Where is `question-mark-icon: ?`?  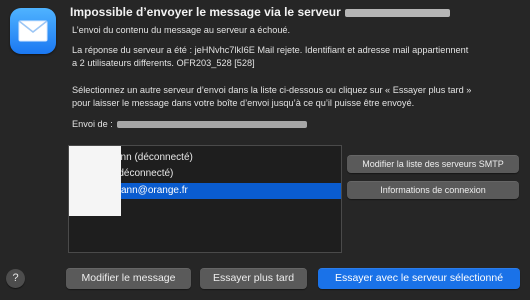
question-mark-icon: ? is located at coordinates (15, 278).